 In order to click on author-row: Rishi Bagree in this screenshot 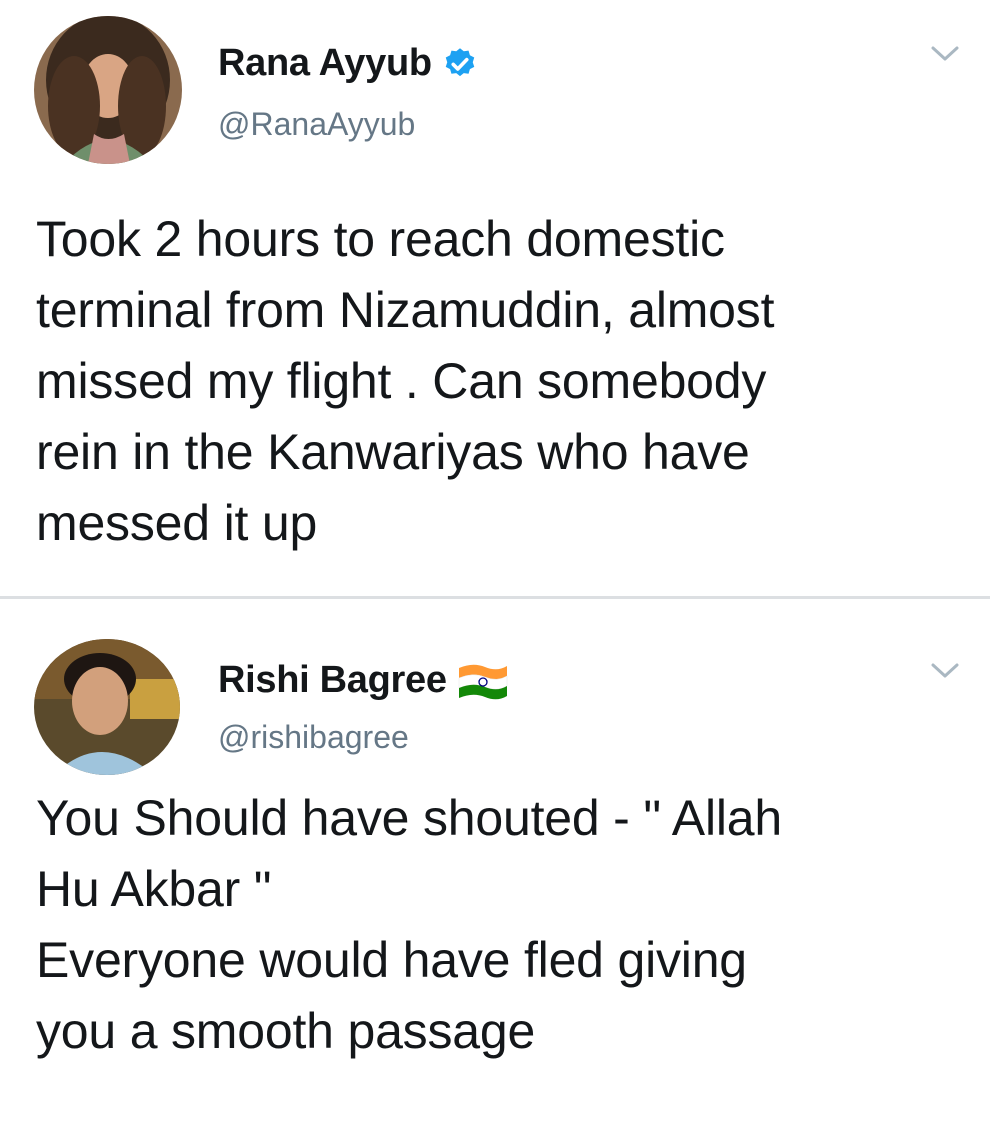, I will do `click(364, 680)`.